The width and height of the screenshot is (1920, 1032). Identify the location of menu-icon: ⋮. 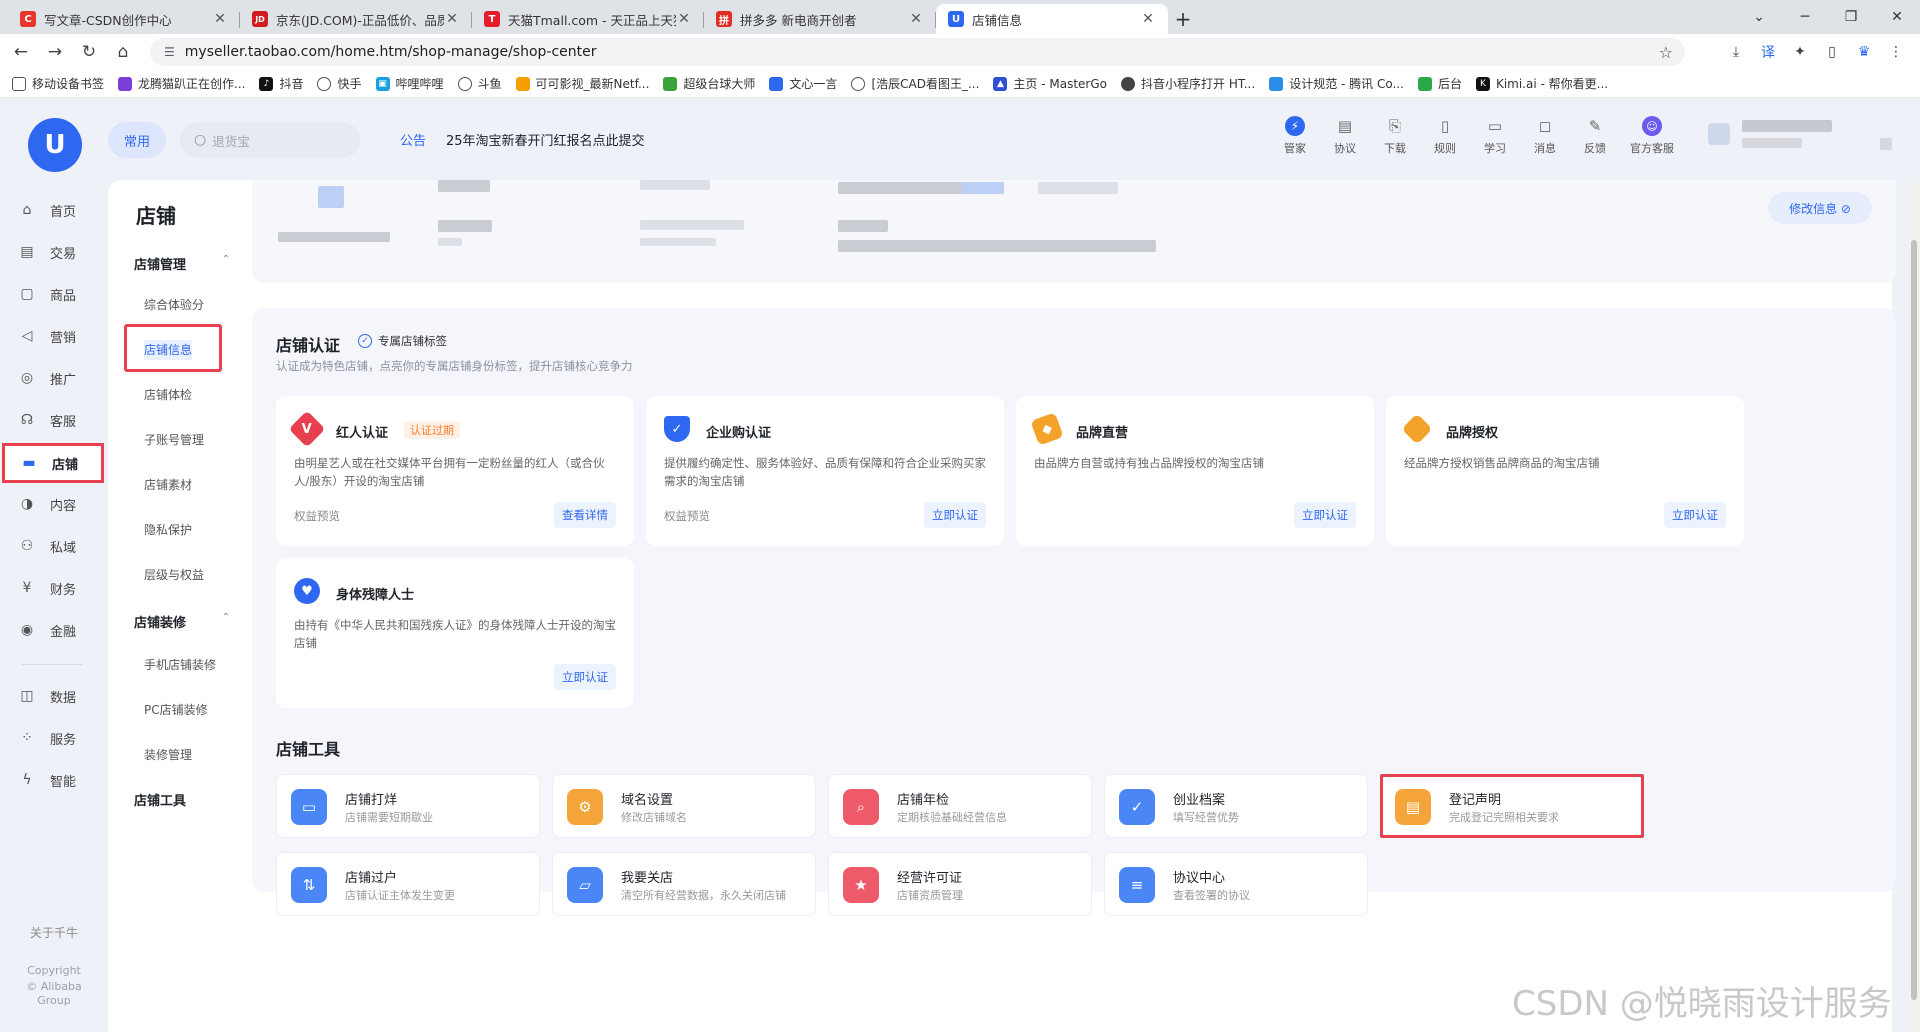
(1896, 52).